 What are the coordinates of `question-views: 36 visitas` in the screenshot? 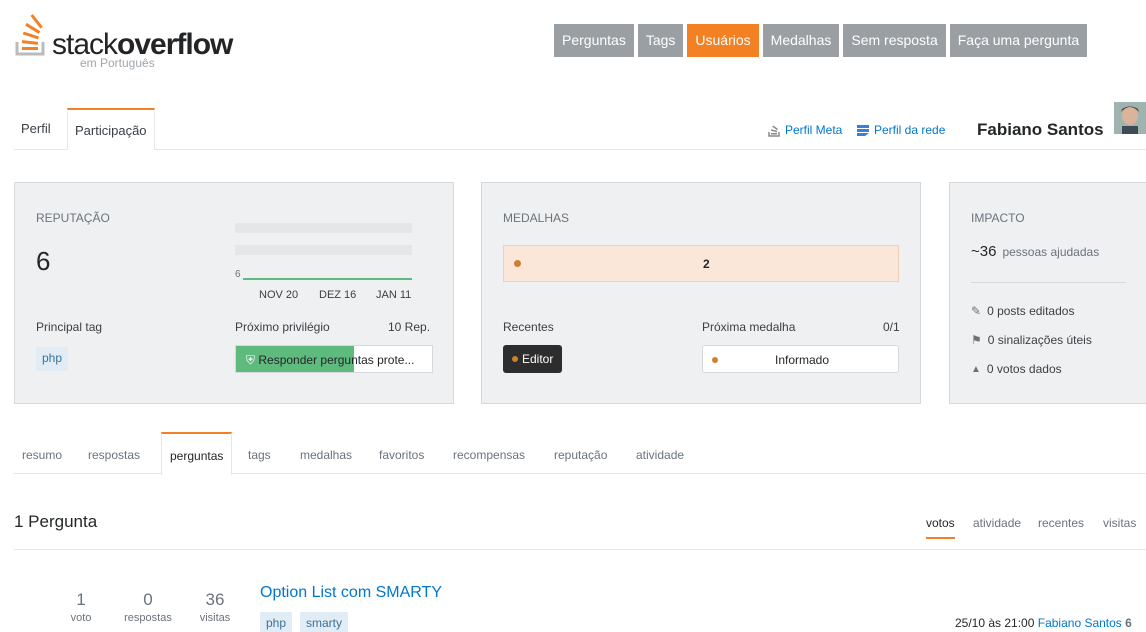 It's located at (215, 607).